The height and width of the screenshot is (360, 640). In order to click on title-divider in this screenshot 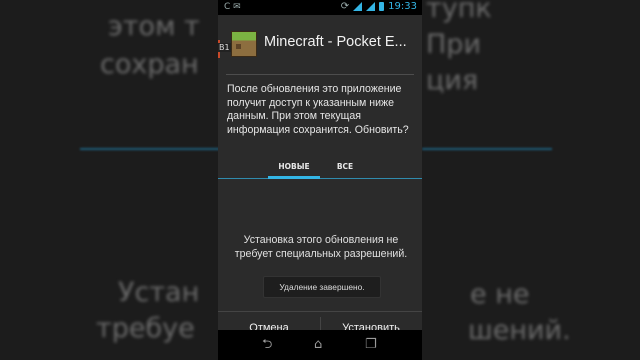, I will do `click(320, 74)`.